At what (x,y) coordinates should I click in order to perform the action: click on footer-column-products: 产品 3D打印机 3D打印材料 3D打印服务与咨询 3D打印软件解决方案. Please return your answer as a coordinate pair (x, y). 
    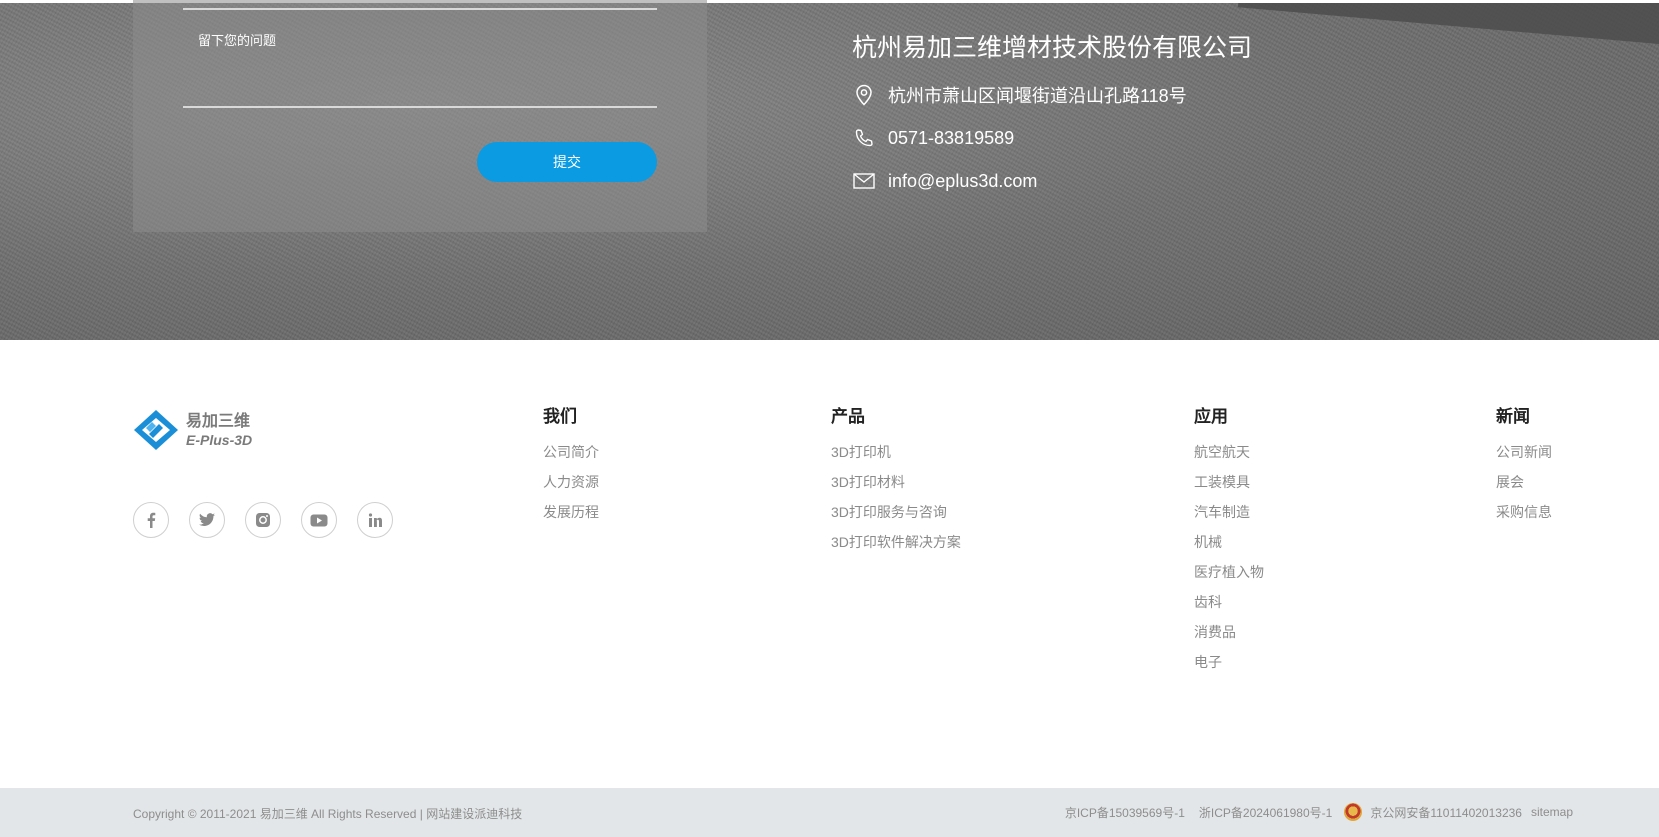
    Looking at the image, I should click on (896, 482).